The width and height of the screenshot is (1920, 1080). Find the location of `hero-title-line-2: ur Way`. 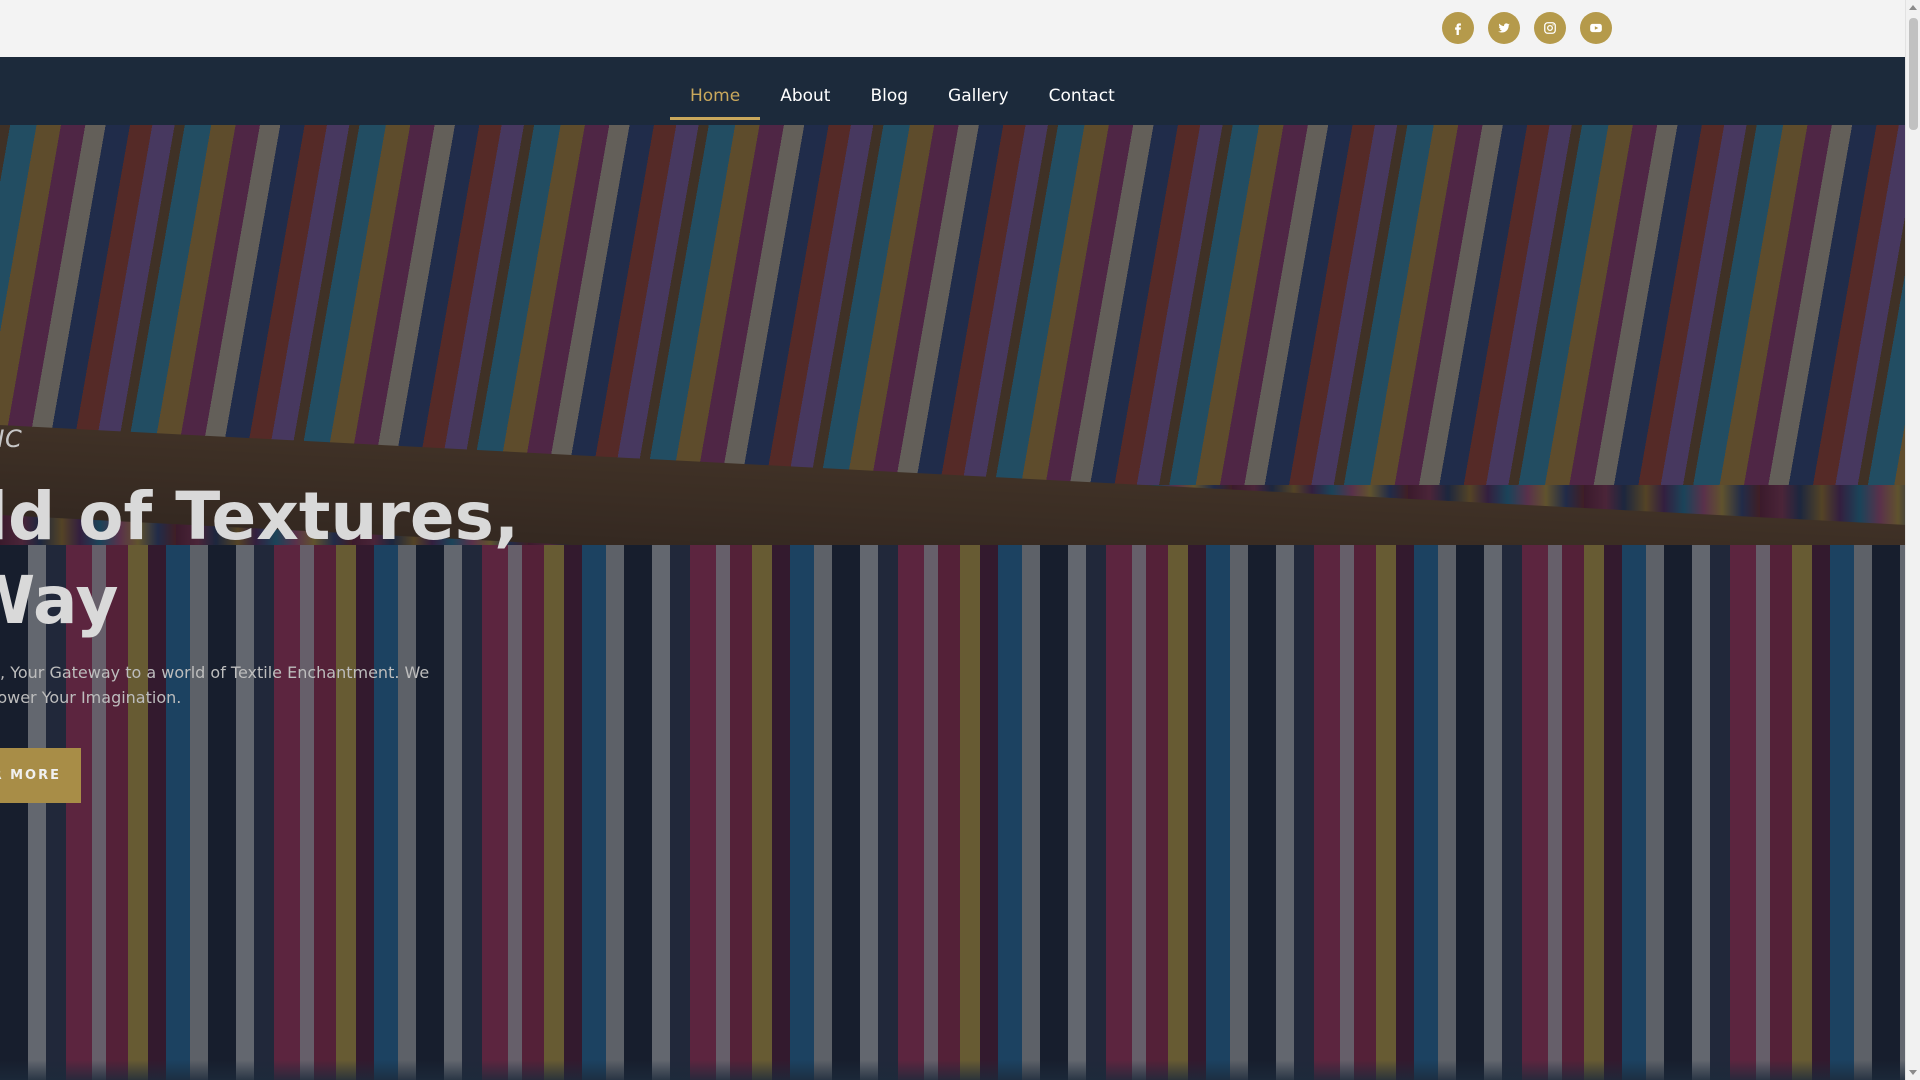

hero-title-line-2: ur Way is located at coordinates (59, 600).